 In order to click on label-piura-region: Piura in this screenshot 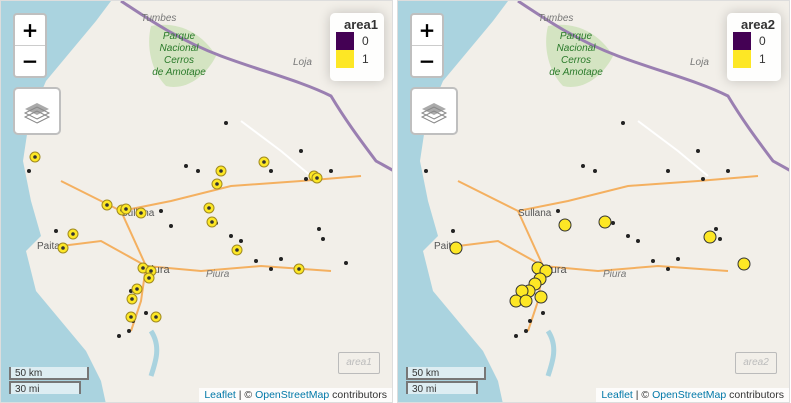, I will do `click(218, 274)`.